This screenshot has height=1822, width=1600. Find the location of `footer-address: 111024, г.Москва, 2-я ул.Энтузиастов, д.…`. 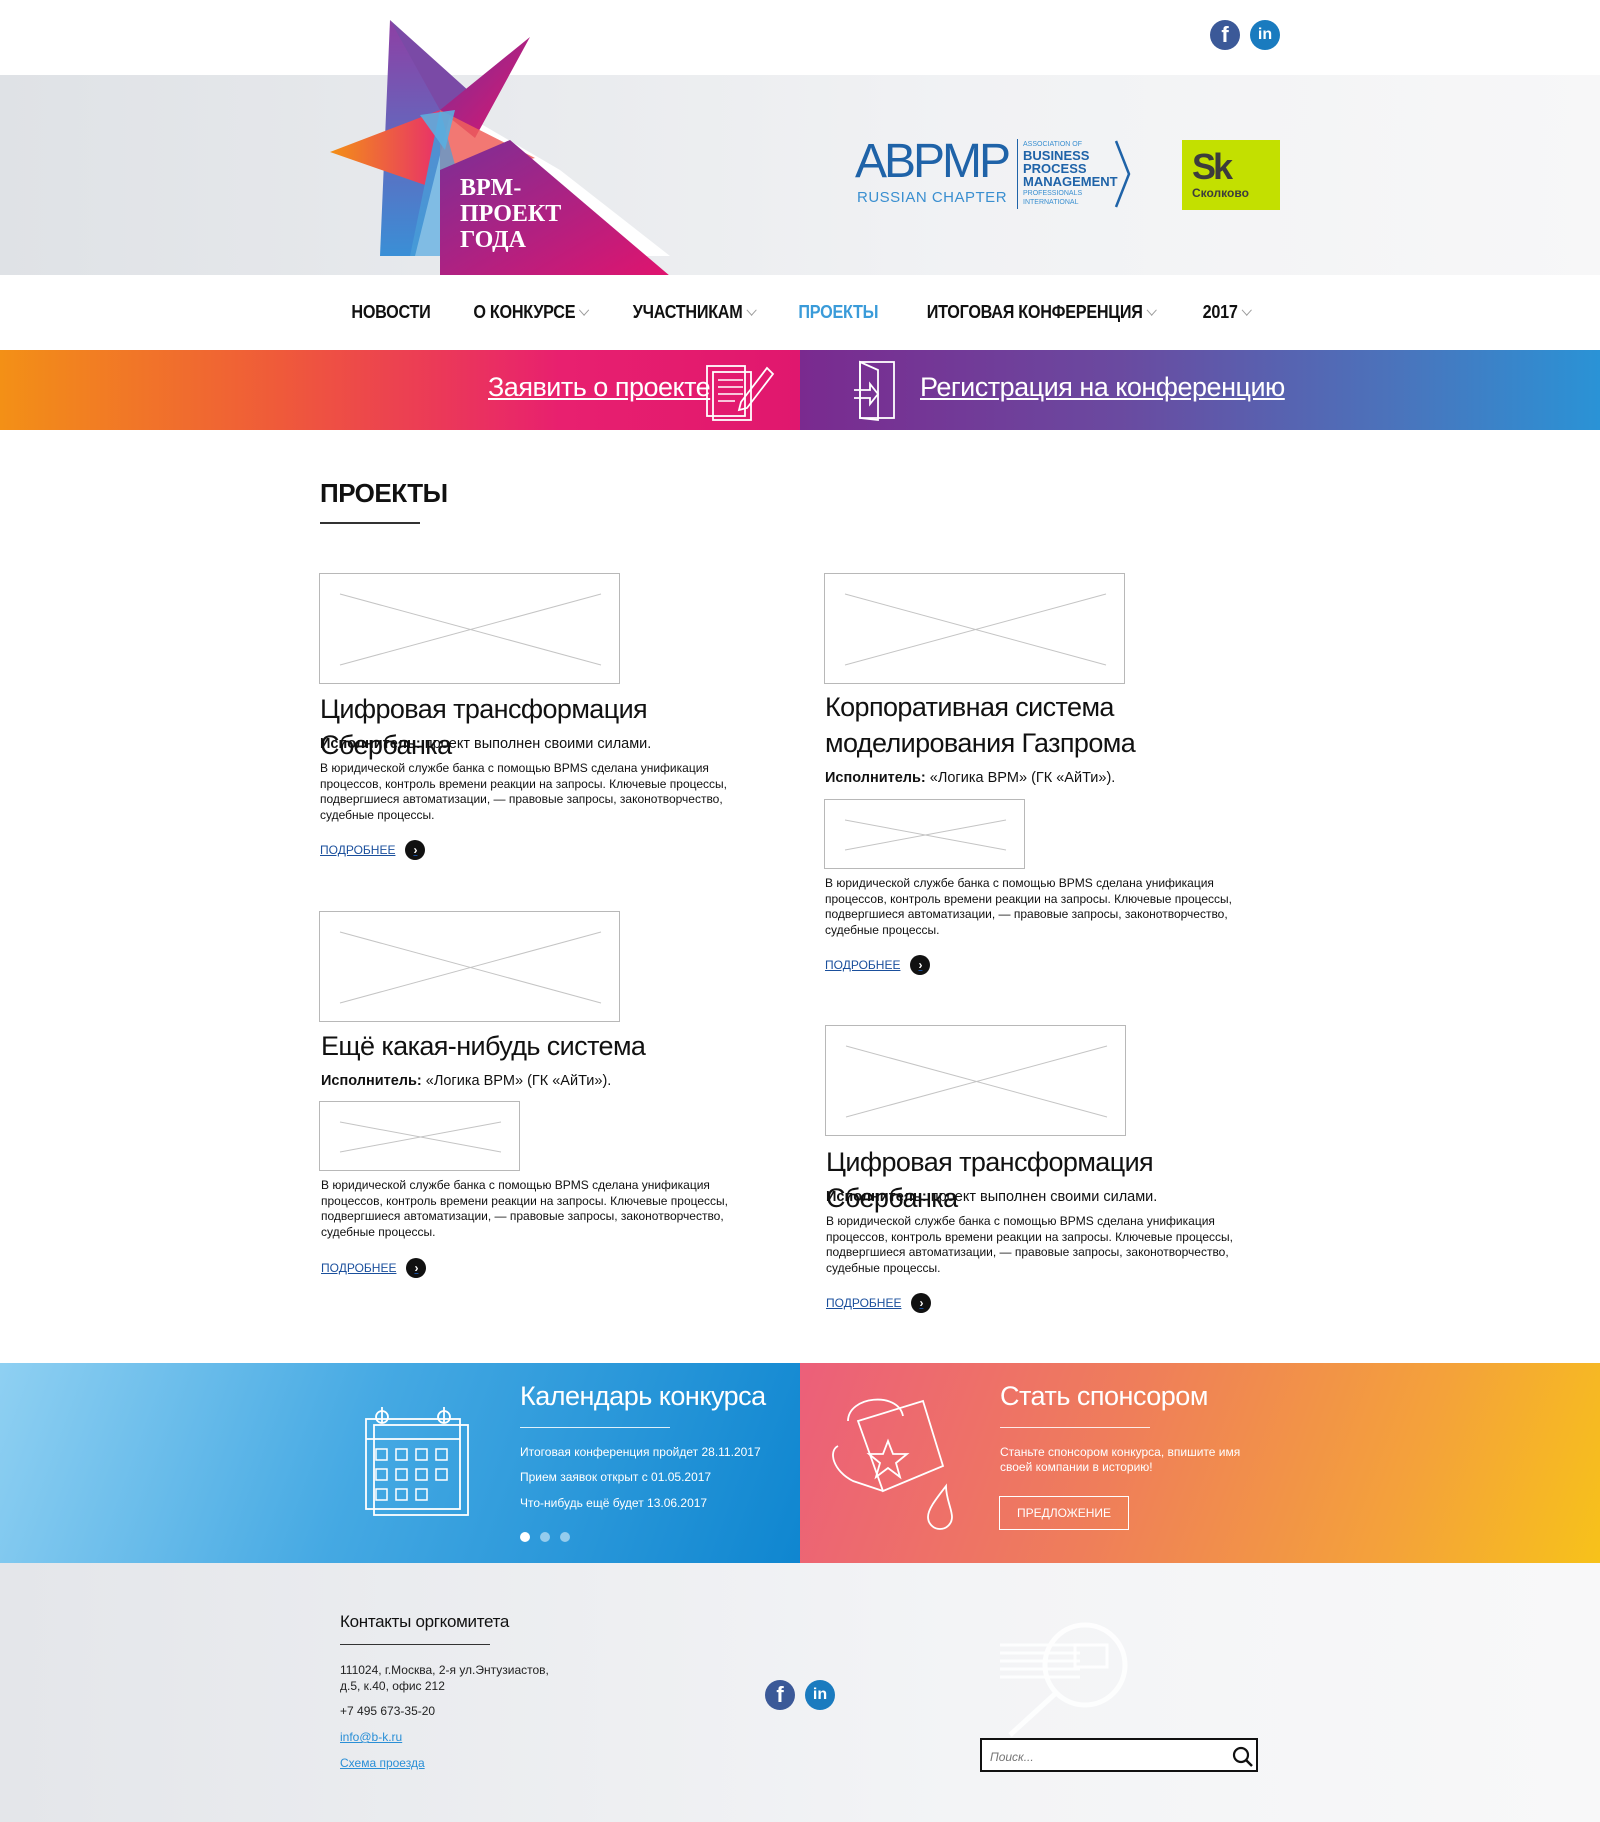

footer-address: 111024, г.Москва, 2-я ул.Энтузиастов, д.… is located at coordinates (444, 1678).